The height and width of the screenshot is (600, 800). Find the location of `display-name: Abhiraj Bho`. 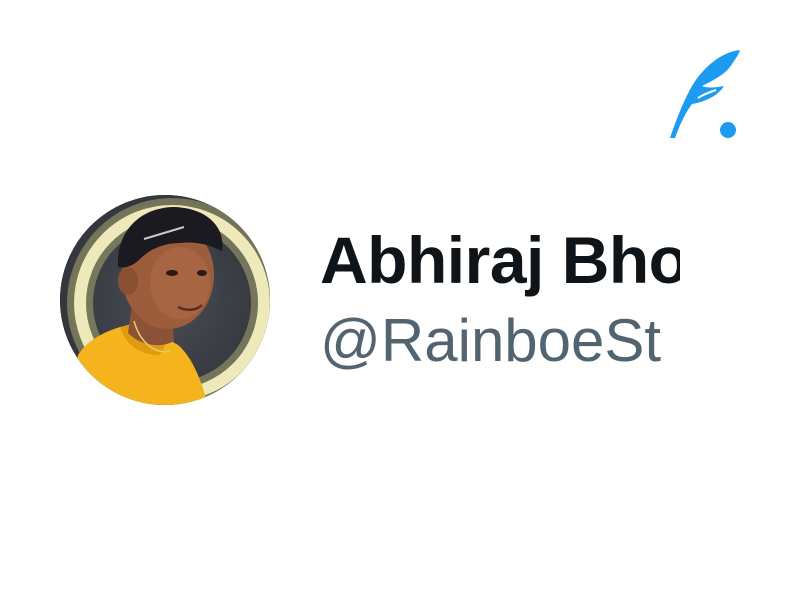

display-name: Abhiraj Bho is located at coordinates (500, 260).